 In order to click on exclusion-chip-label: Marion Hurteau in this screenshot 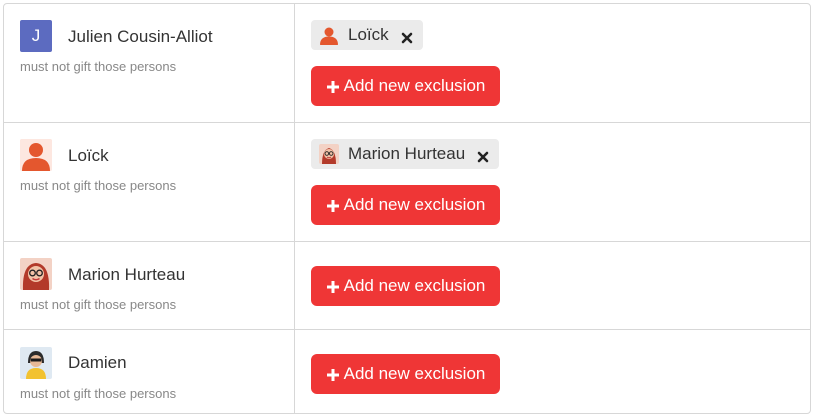, I will do `click(407, 153)`.